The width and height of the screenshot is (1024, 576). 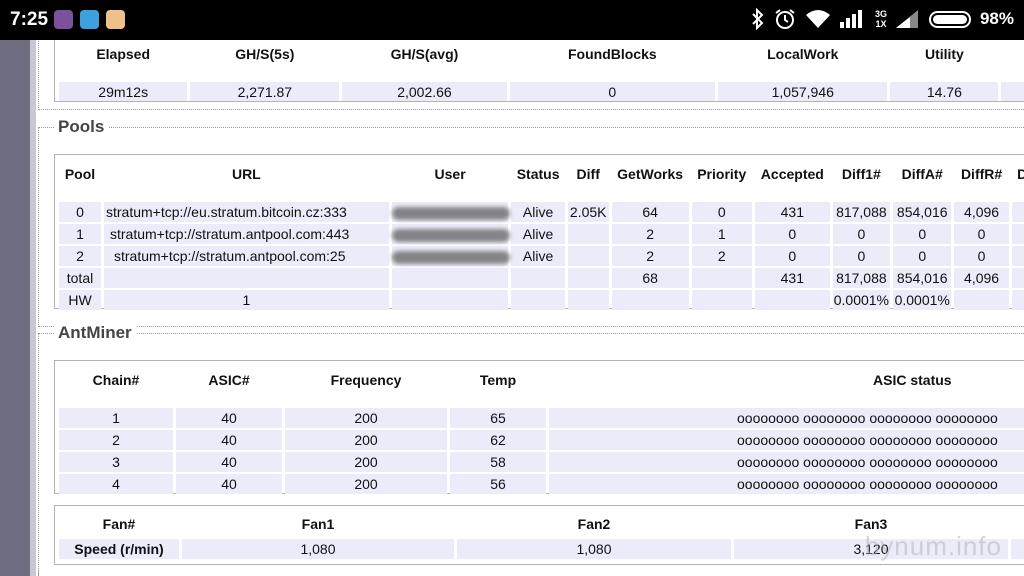 What do you see at coordinates (531, 573) in the screenshot?
I see `fans-fieldset` at bounding box center [531, 573].